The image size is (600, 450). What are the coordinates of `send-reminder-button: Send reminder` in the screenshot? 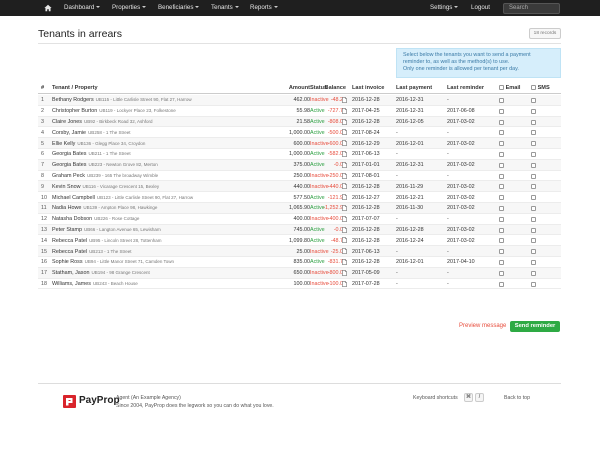 It's located at (535, 326).